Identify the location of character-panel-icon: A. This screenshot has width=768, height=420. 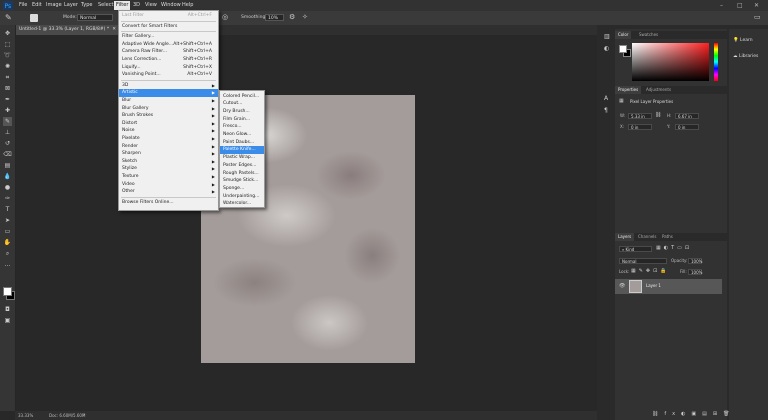
(606, 98).